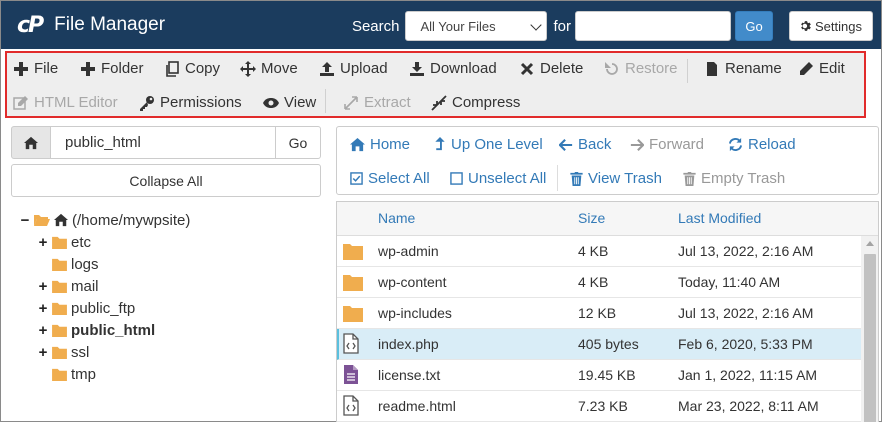 Image resolution: width=882 pixels, height=422 pixels. I want to click on delete-button: Delete, so click(551, 68).